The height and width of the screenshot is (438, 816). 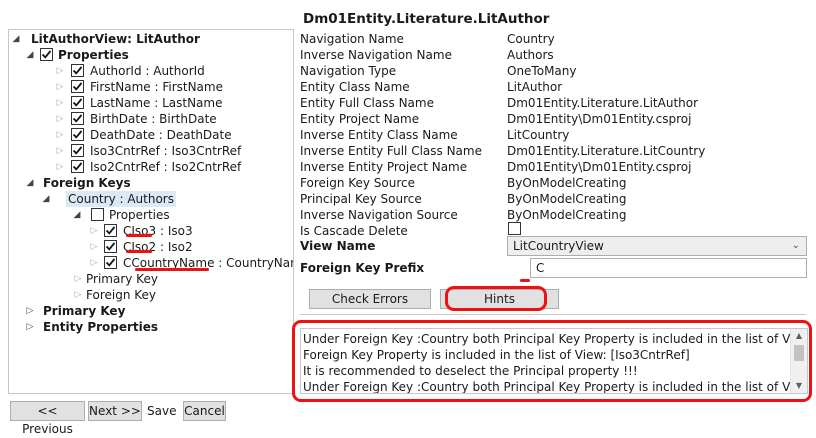 What do you see at coordinates (376, 55) in the screenshot?
I see `property-name: Inverse Navigation Name` at bounding box center [376, 55].